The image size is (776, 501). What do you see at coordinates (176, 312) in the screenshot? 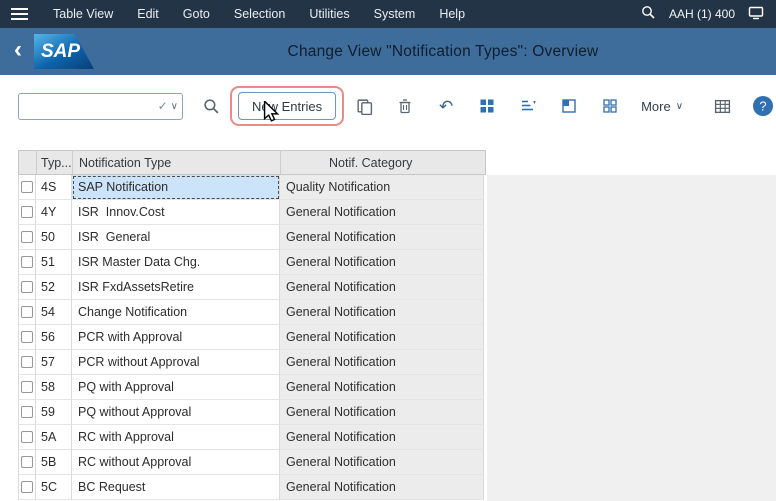
I see `row-notification-type: Change Notification` at bounding box center [176, 312].